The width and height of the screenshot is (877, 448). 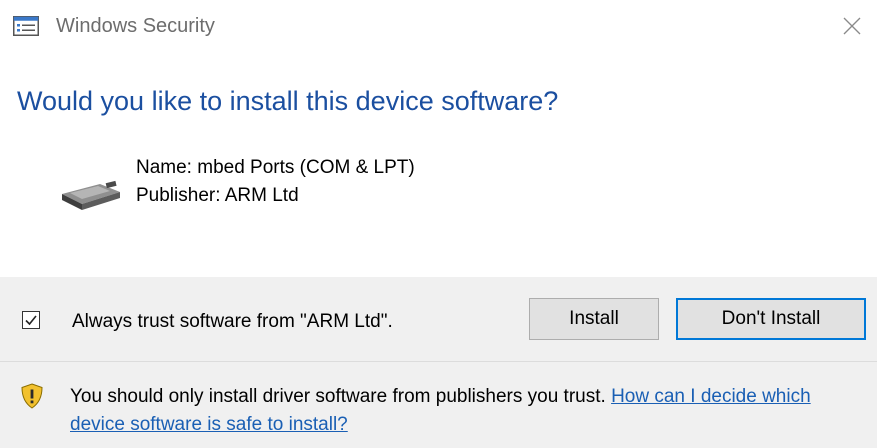 I want to click on close-icon, so click(x=852, y=26).